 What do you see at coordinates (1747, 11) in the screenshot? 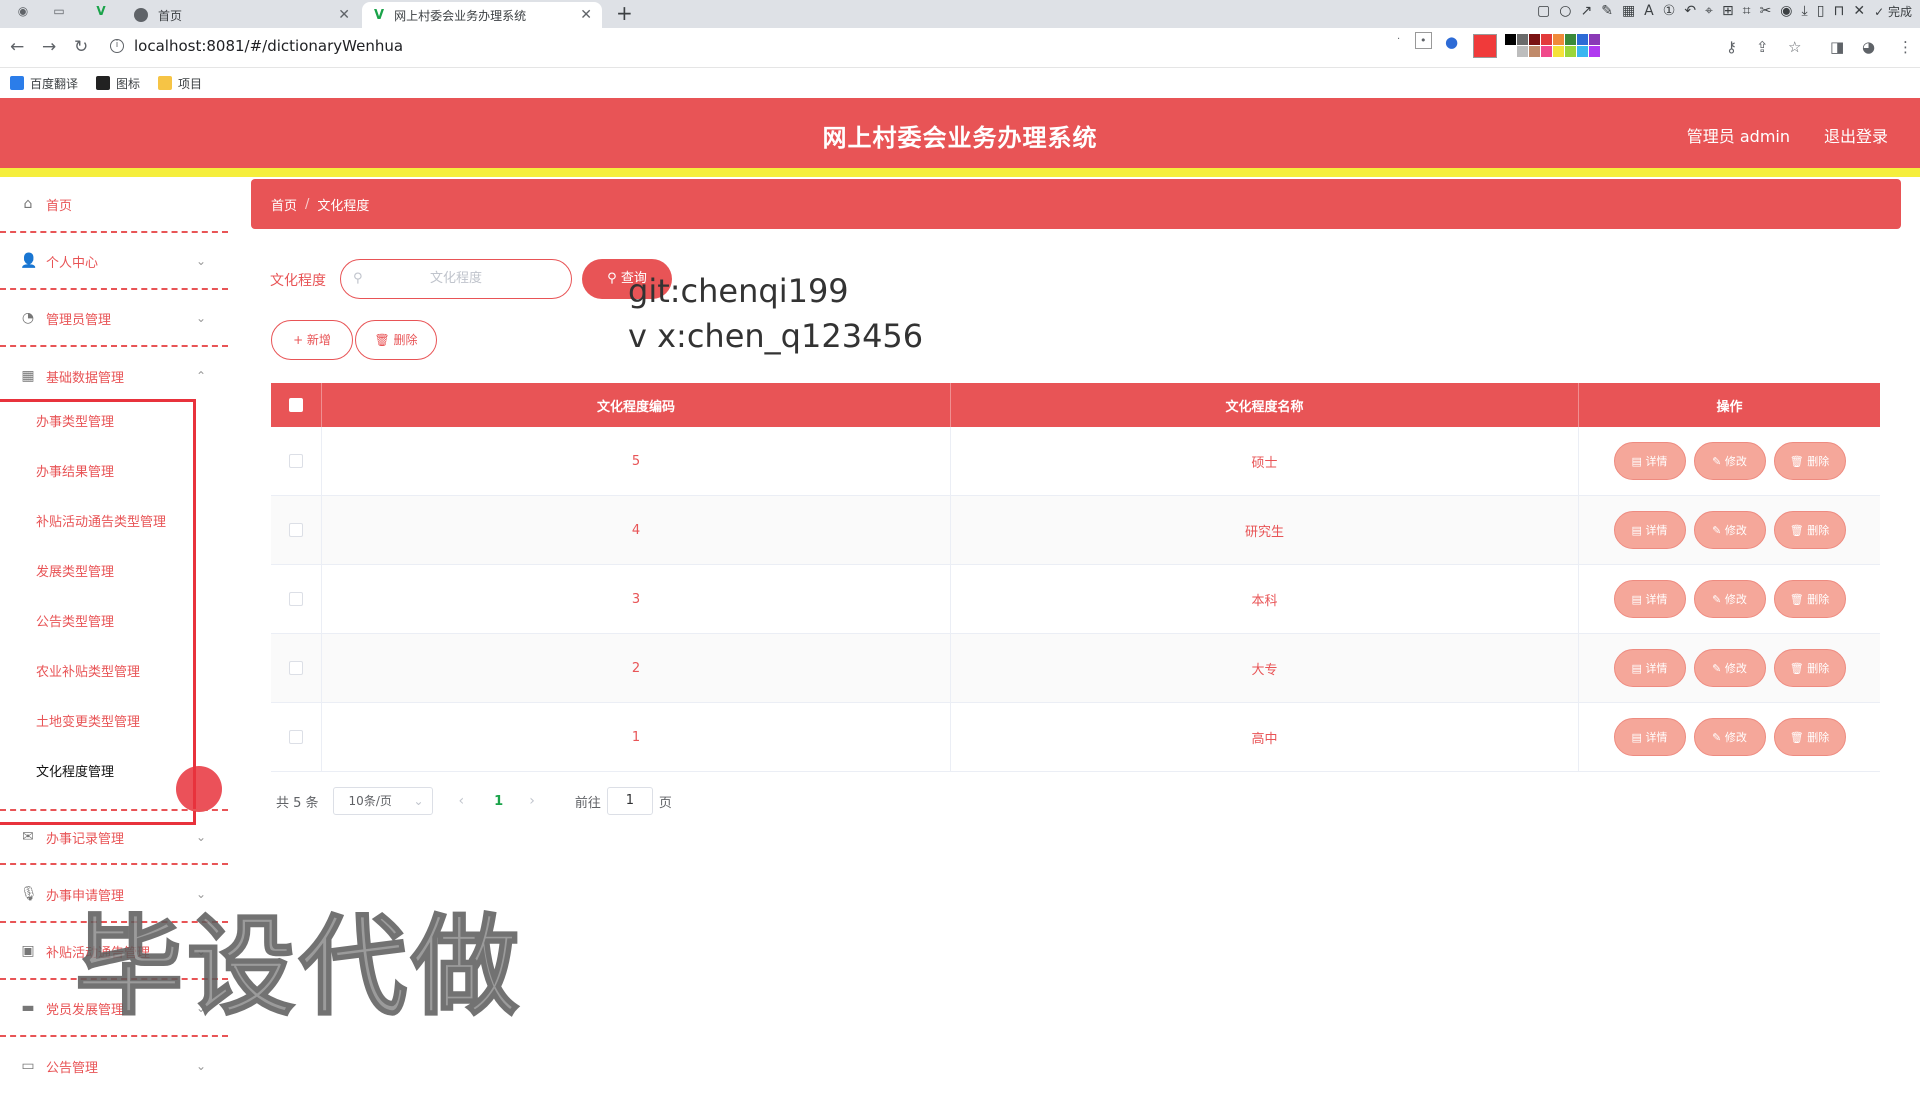
I see `ocr-icon: ⌗` at bounding box center [1747, 11].